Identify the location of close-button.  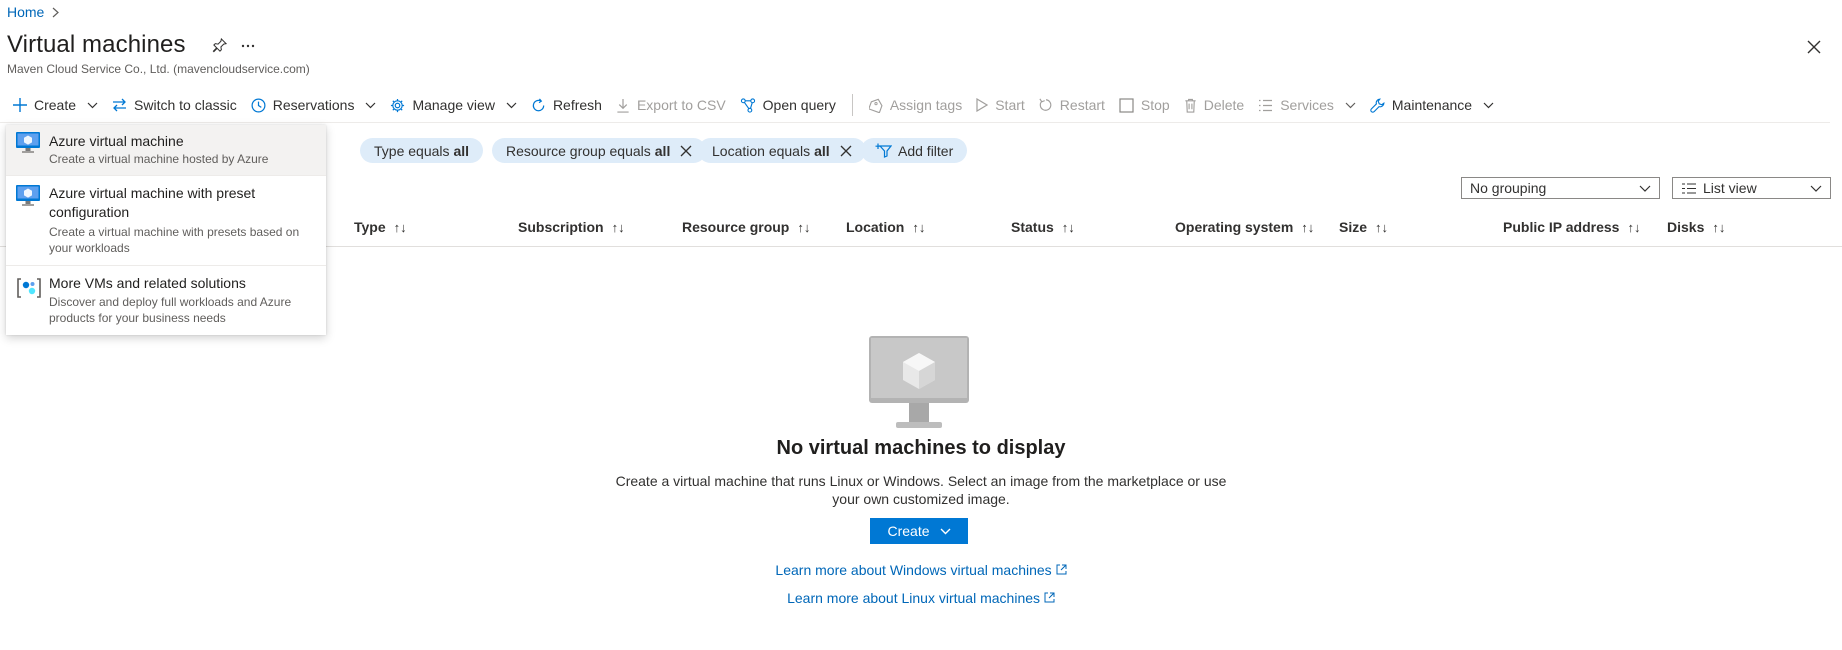
(1814, 47).